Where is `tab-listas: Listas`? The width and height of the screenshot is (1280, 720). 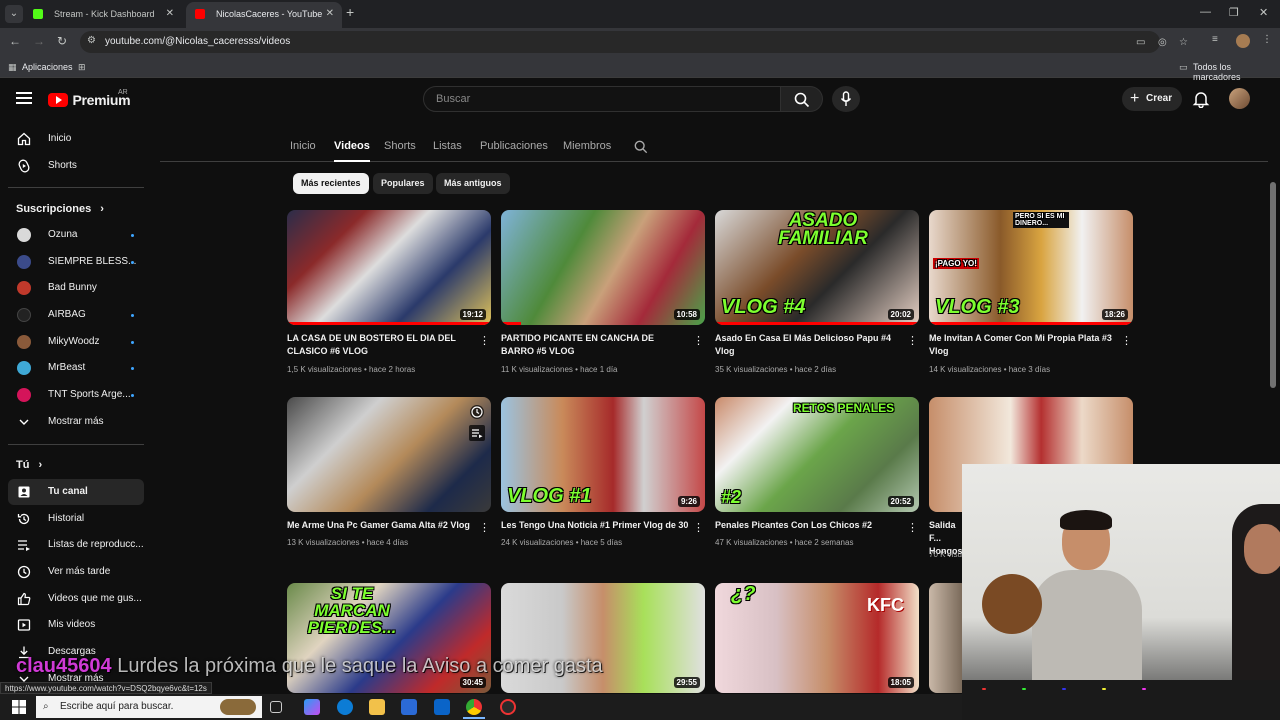
tab-listas: Listas is located at coordinates (447, 146).